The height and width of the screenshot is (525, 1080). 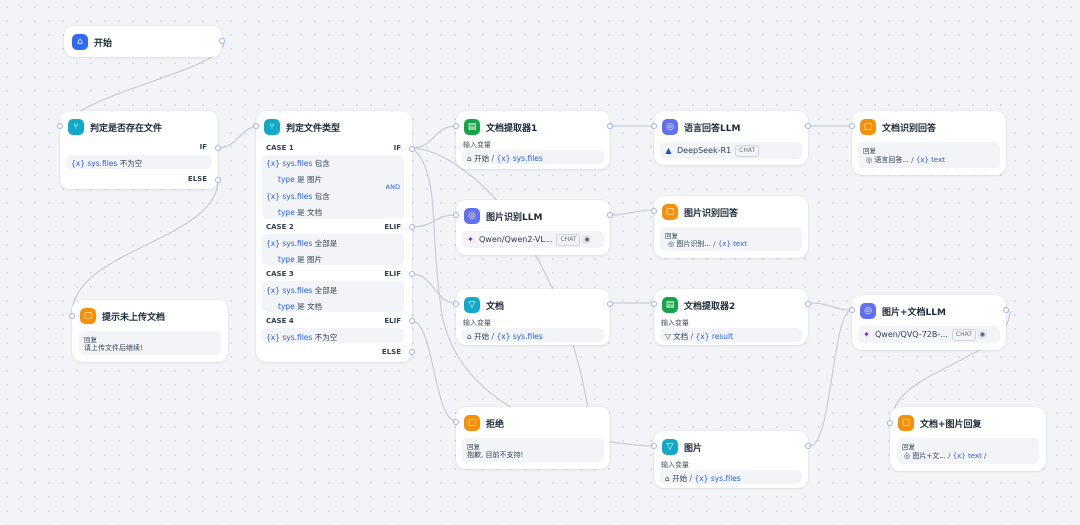 I want to click on node-image-doc-llm: ◎ 图片+文档LLM ✦ Qwen/QVQ-72B-... CHAT ◉, so click(x=929, y=322).